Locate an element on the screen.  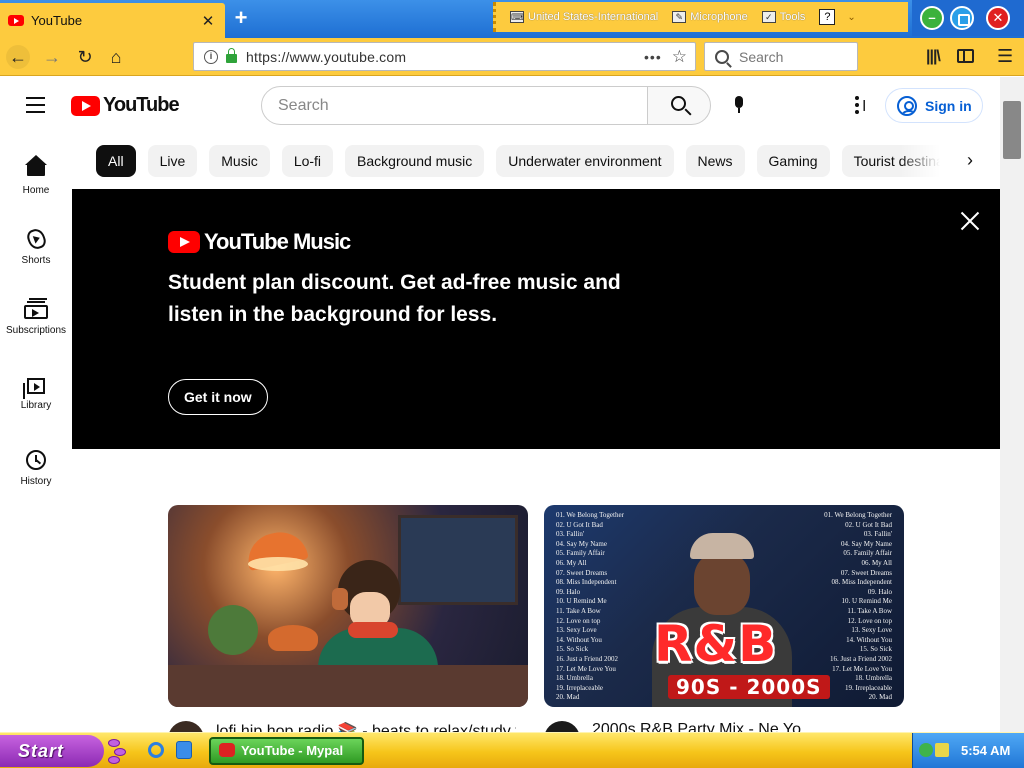
clock: 5:54 AM is located at coordinates (985, 750).